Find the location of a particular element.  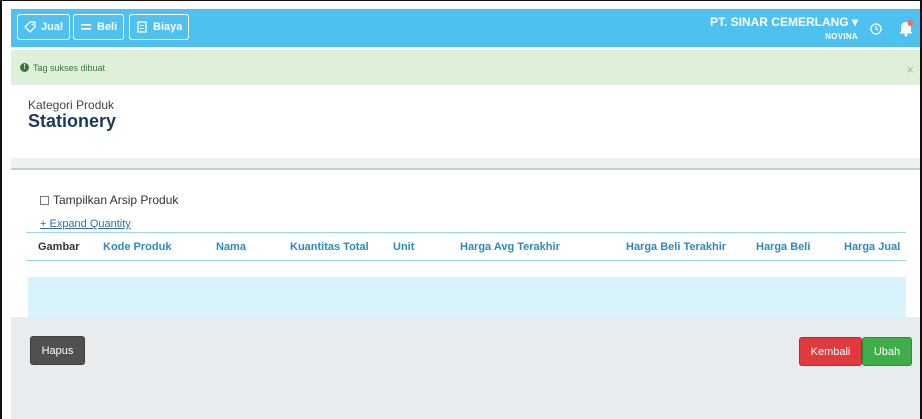

column-header: Unit is located at coordinates (403, 247).